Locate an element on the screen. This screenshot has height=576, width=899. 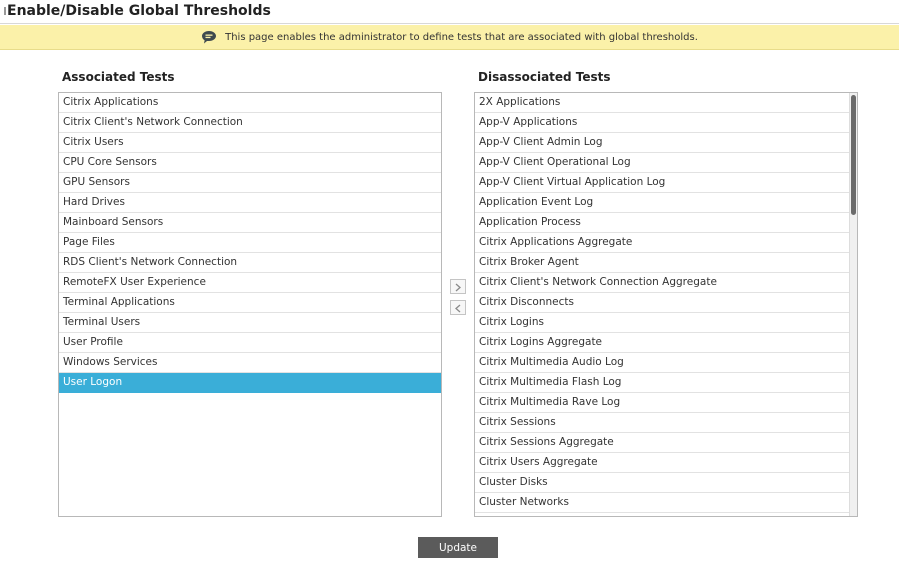
list-item: Mainboard Sensors is located at coordinates (250, 223).